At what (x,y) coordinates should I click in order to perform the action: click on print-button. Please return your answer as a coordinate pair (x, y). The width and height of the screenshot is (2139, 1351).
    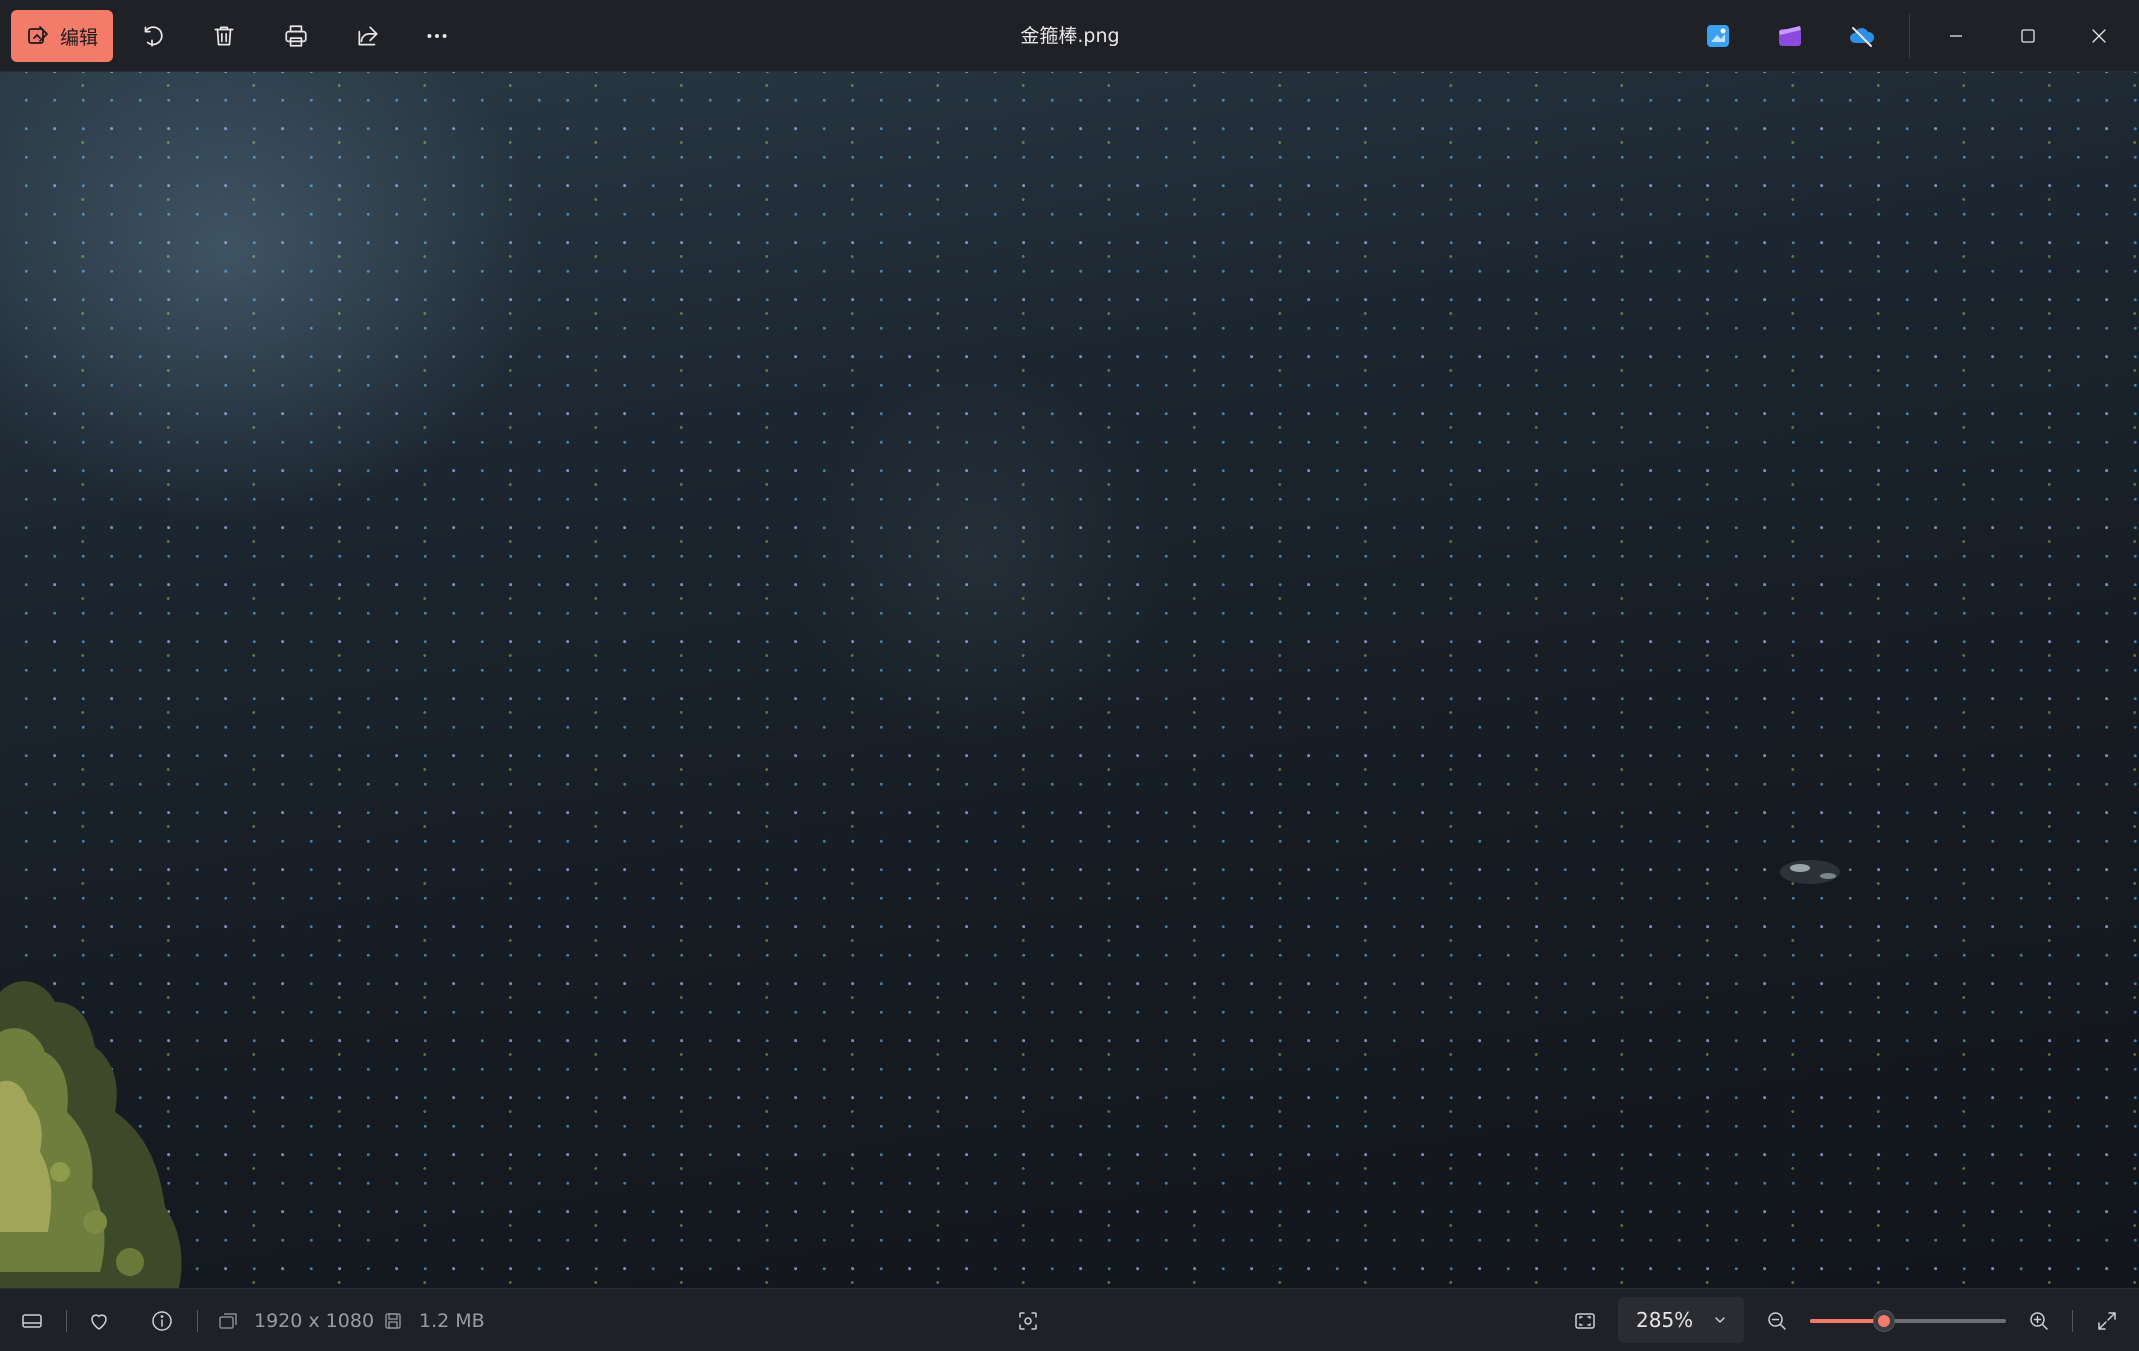
    Looking at the image, I should click on (296, 36).